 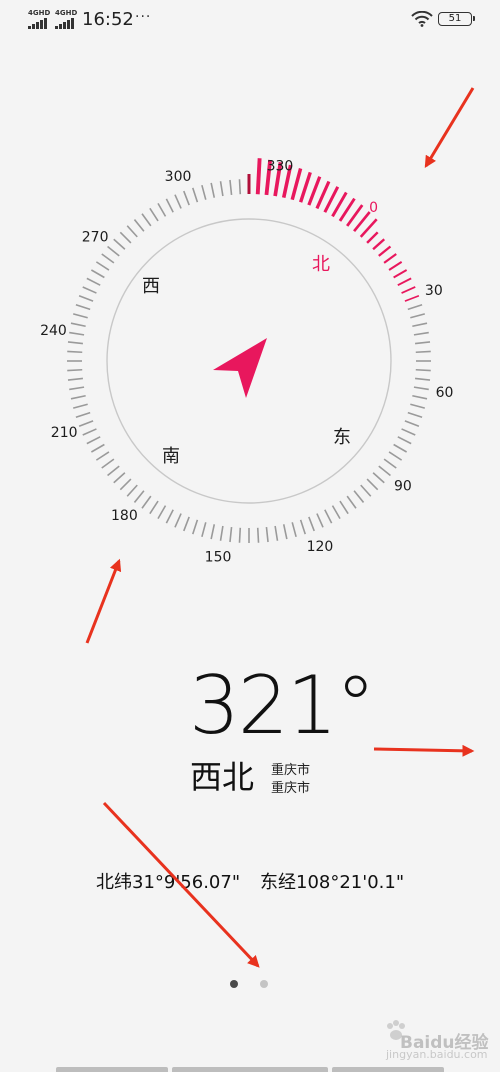 What do you see at coordinates (437, 1054) in the screenshot?
I see `watermark-url: jingyan.baidu.com` at bounding box center [437, 1054].